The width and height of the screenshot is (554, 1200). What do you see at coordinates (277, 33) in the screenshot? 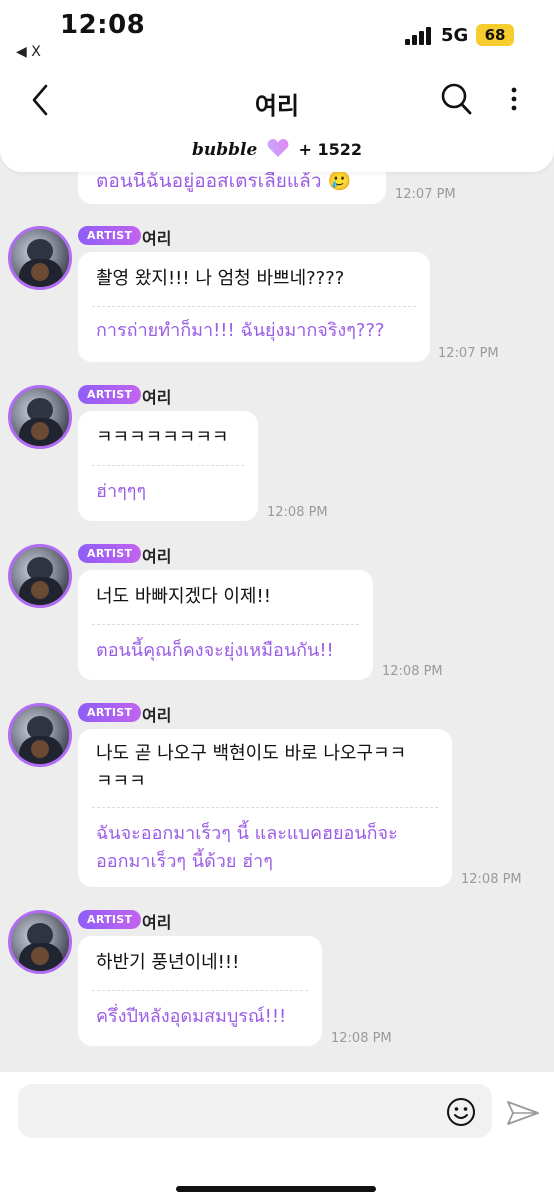
I see `status-bar: 12:08 ◀ X 5G 68` at bounding box center [277, 33].